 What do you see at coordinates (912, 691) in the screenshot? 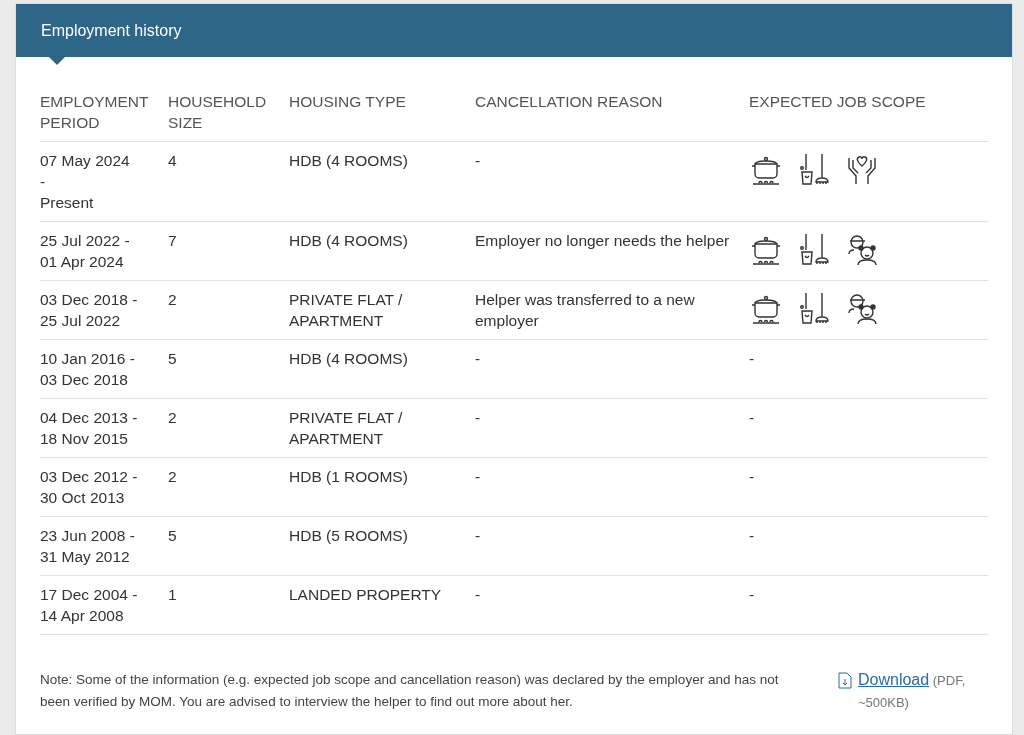
I see `download-info: Download (PDF, ~500KB)` at bounding box center [912, 691].